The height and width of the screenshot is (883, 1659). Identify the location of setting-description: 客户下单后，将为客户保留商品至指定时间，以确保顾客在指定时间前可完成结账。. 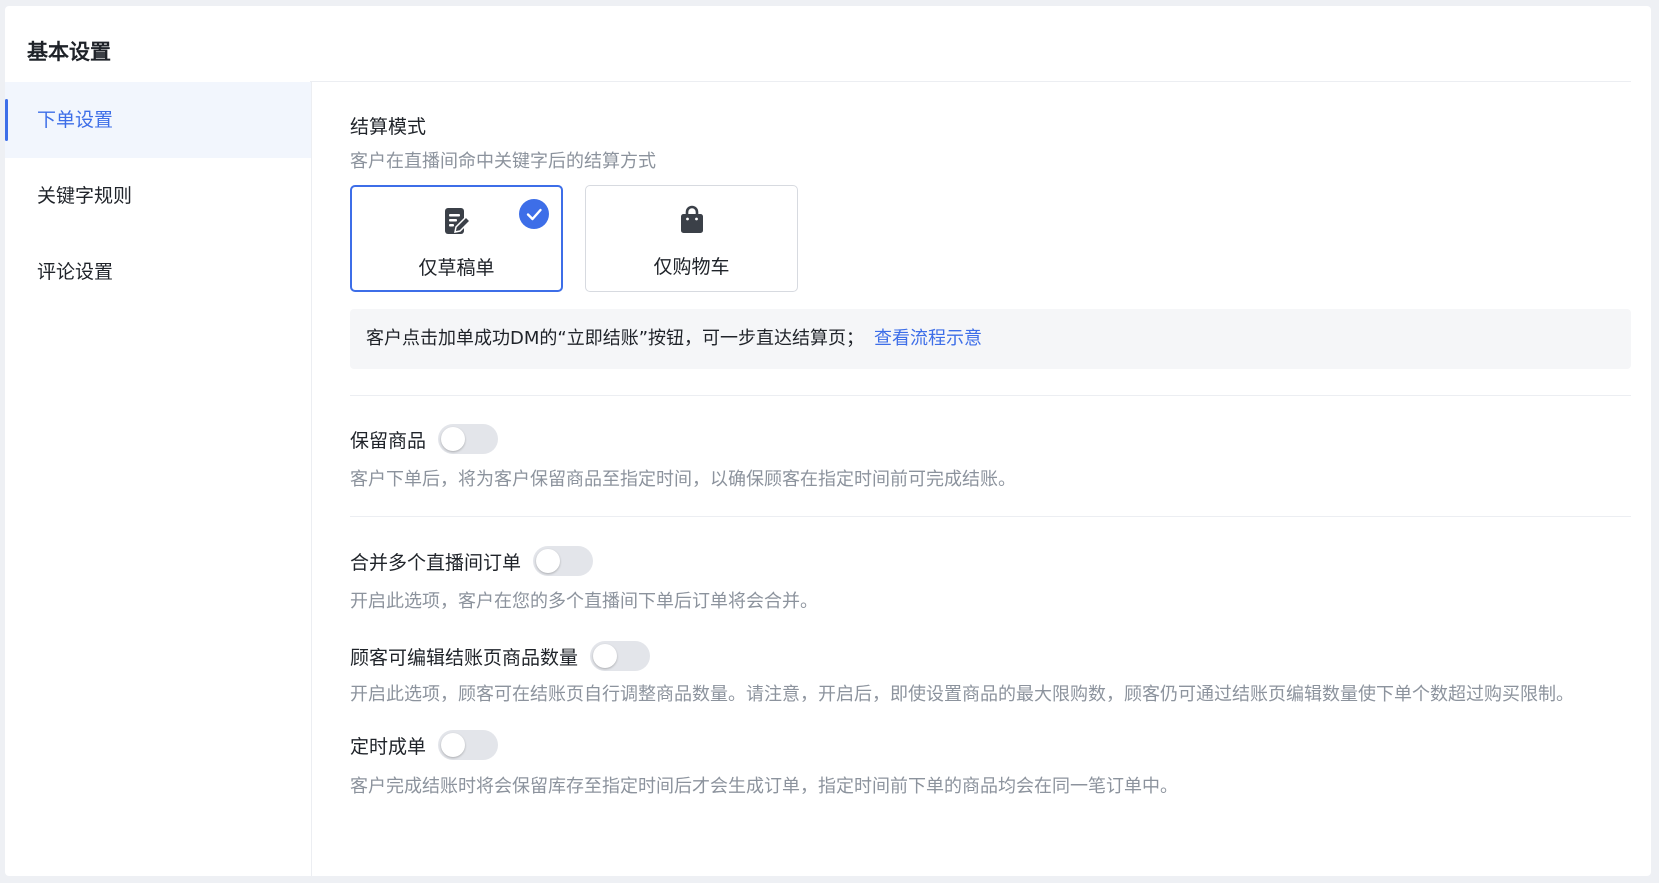
(683, 479).